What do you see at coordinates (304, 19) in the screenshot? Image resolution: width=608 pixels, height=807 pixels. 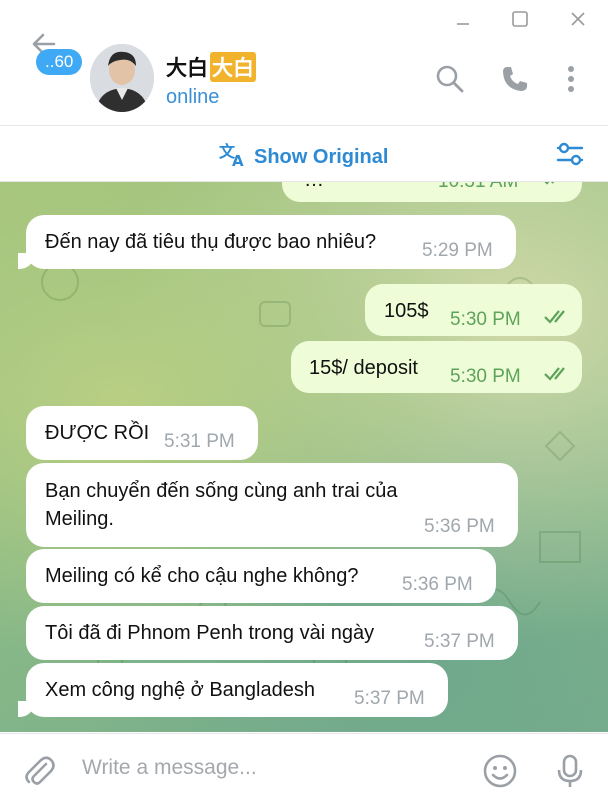 I see `window-titlebar` at bounding box center [304, 19].